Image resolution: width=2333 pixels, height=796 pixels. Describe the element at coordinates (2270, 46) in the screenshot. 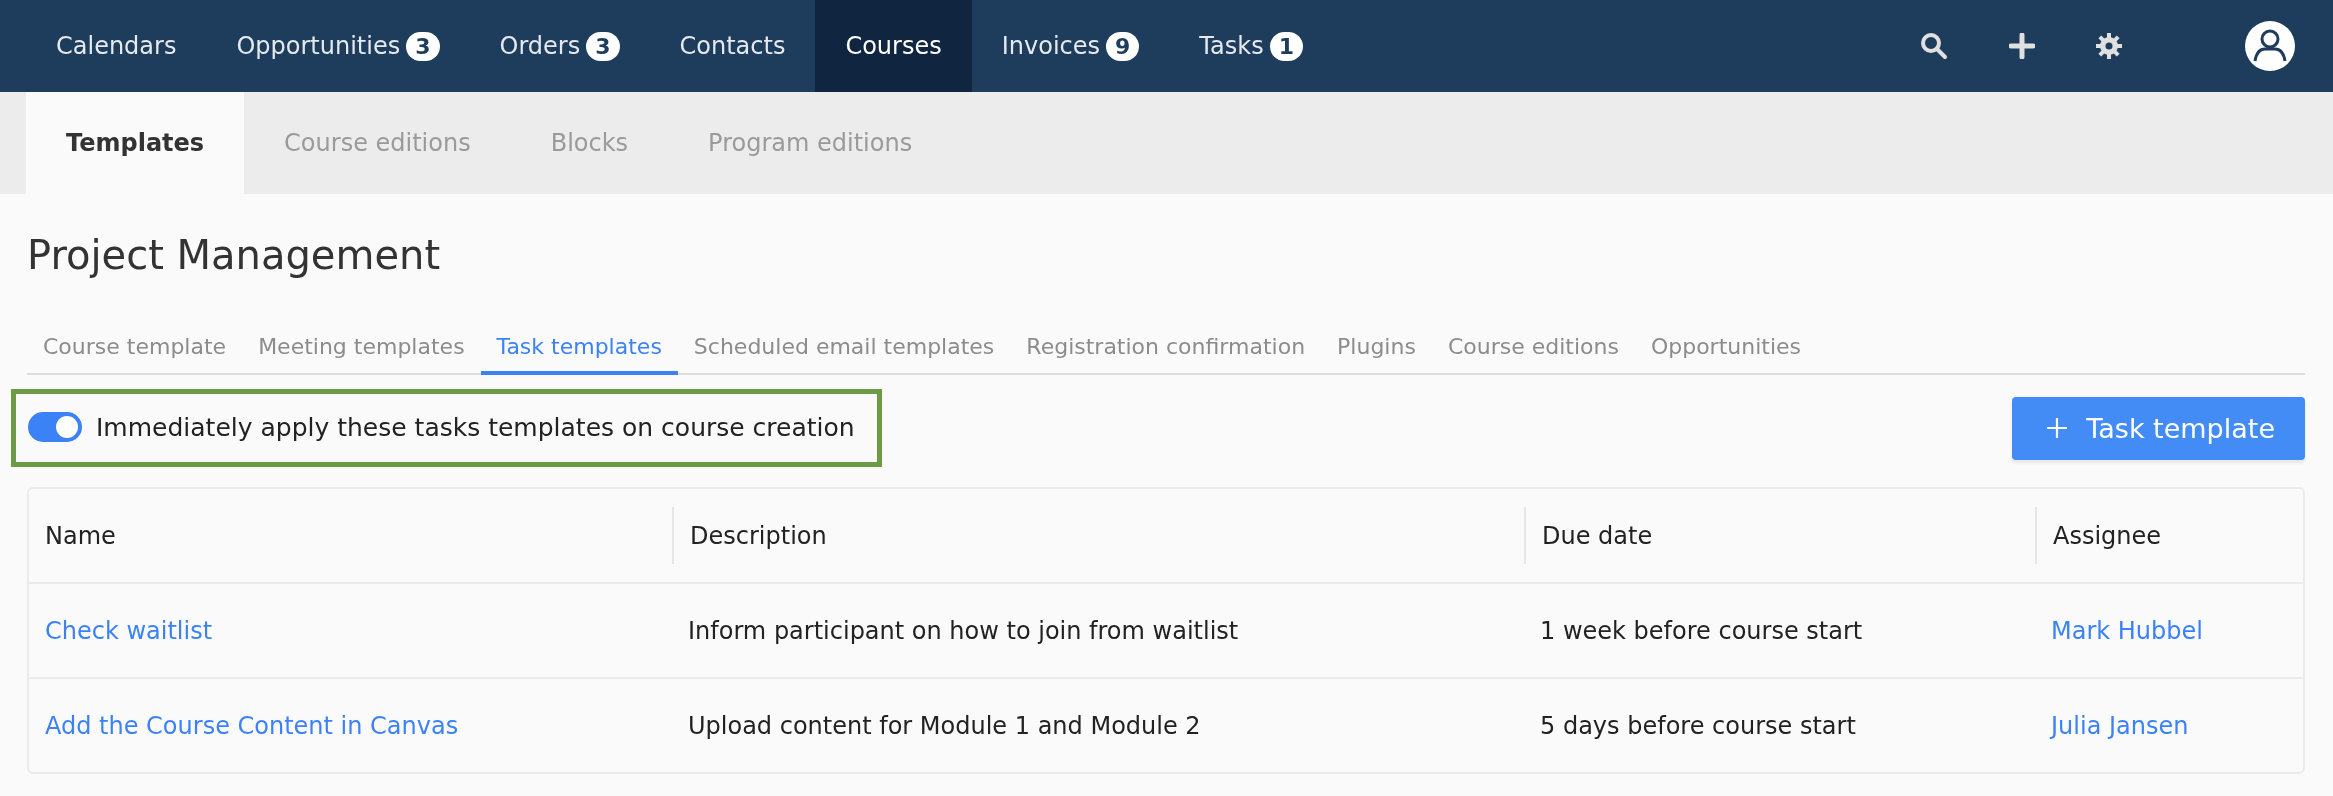

I see `user-avatar-icon` at that location.